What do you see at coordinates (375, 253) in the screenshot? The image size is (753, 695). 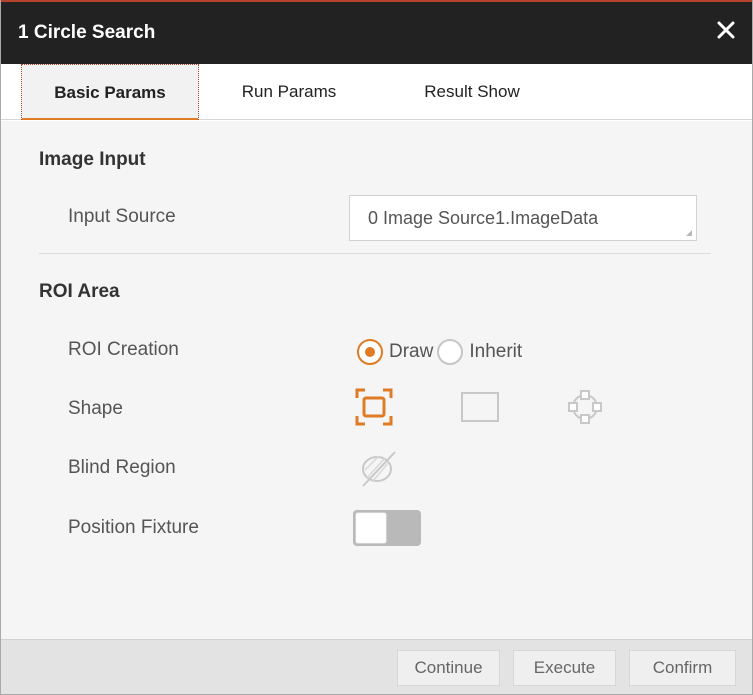 I see `section-divider` at bounding box center [375, 253].